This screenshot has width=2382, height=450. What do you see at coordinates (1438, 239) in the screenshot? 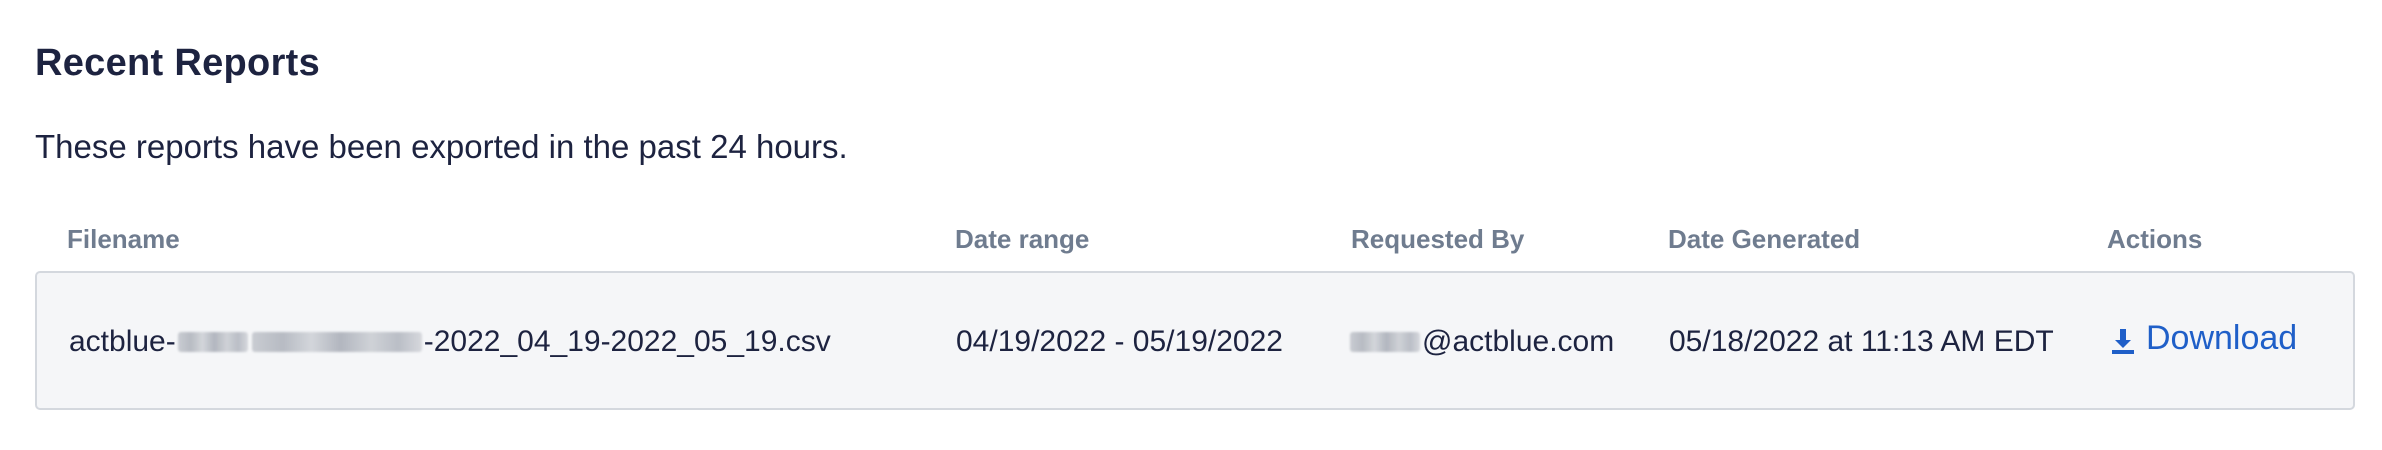
I see `column-header-requested-by: Requested By` at bounding box center [1438, 239].